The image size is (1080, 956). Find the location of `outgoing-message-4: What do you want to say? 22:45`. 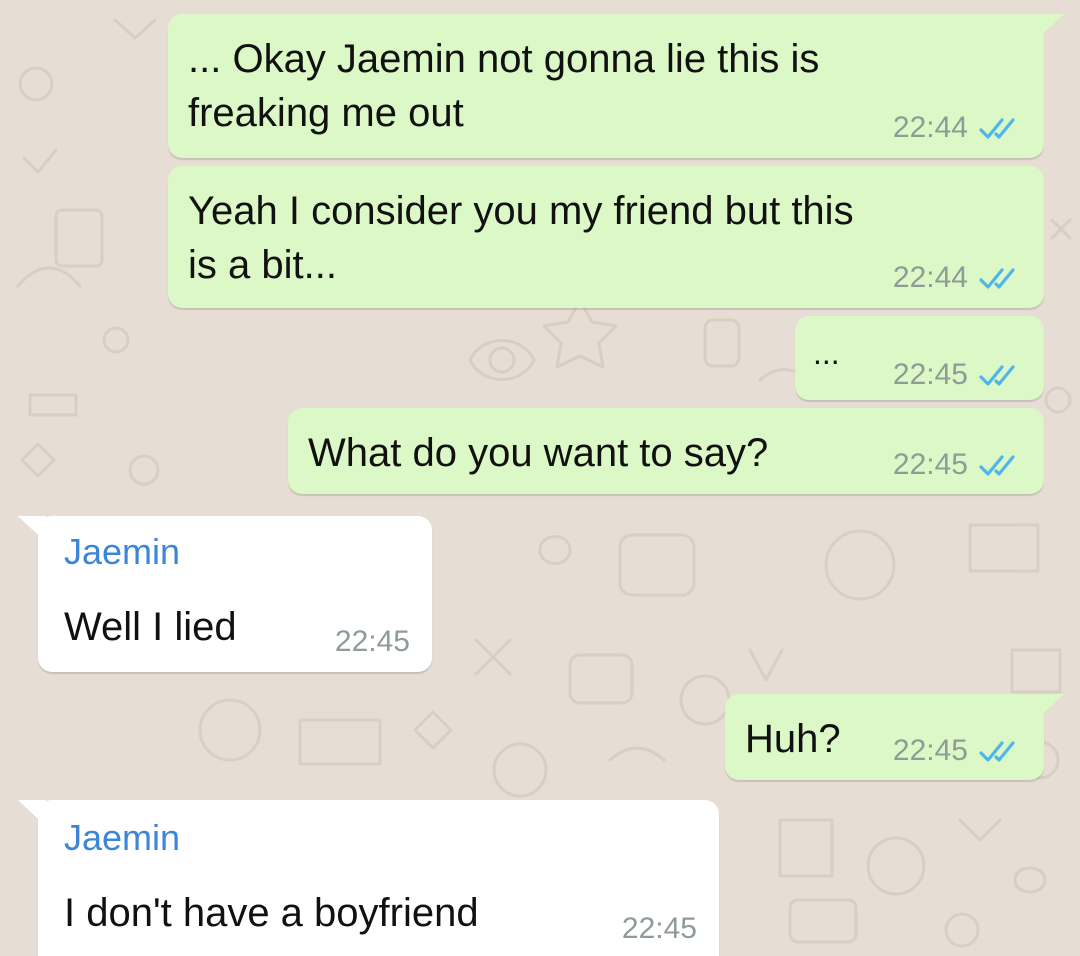

outgoing-message-4: What do you want to say? 22:45 is located at coordinates (666, 451).